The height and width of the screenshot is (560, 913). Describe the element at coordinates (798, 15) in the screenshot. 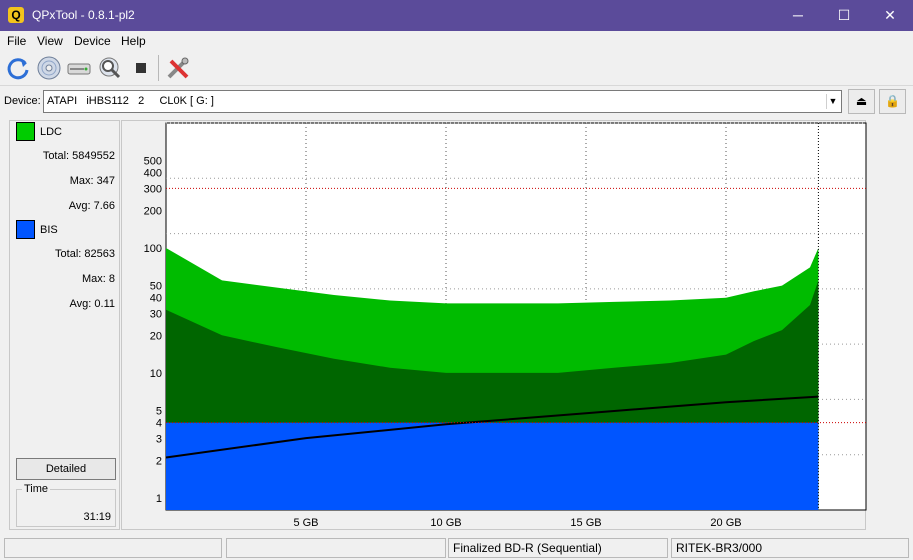

I see `minimize-button: ─` at that location.